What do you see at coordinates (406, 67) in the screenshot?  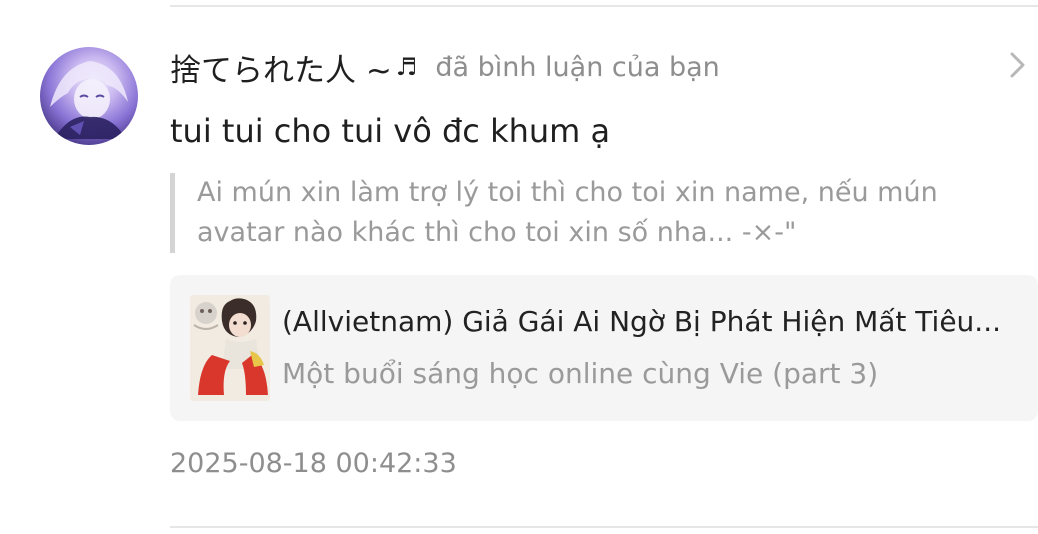 I see `music-note-icon: ♬` at bounding box center [406, 67].